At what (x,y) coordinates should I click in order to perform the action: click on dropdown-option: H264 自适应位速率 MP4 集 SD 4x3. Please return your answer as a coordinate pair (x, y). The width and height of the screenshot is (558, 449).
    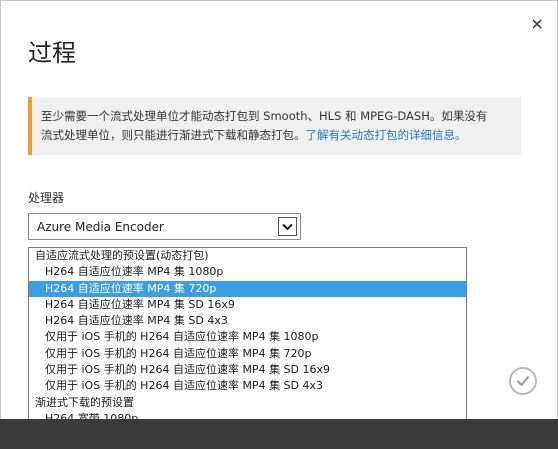
    Looking at the image, I should click on (247, 321).